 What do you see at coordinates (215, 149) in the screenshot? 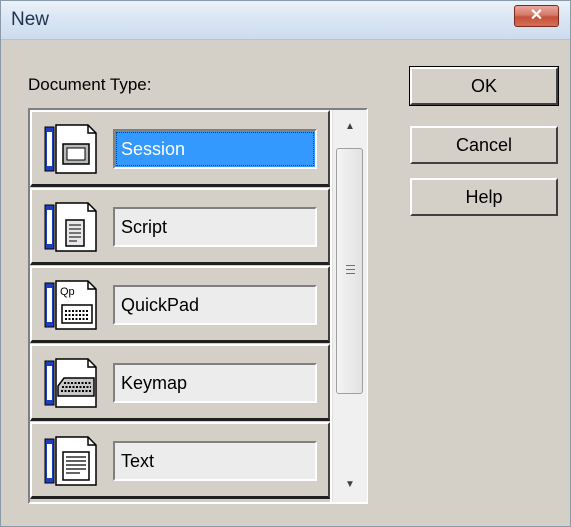
I see `document-type-session: Session` at bounding box center [215, 149].